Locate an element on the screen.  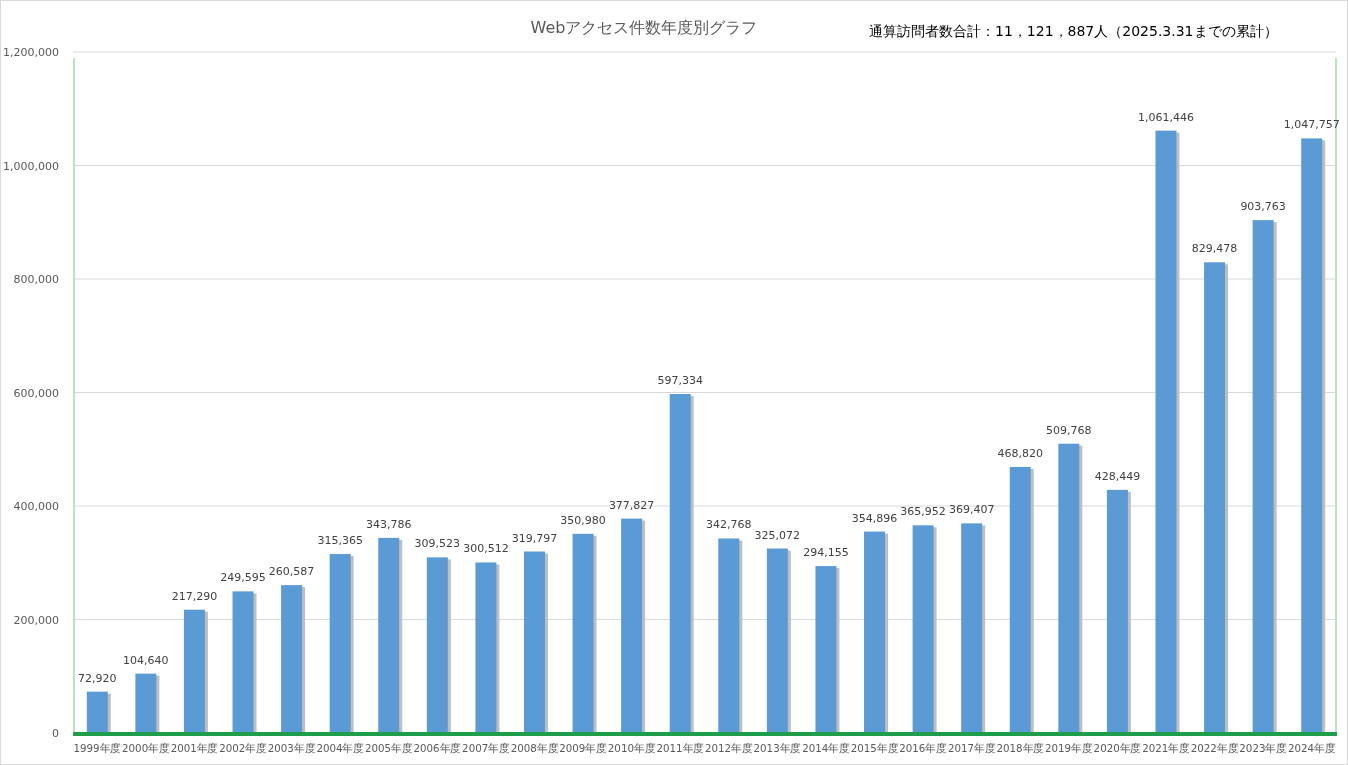
data-label: 104,640 is located at coordinates (146, 660).